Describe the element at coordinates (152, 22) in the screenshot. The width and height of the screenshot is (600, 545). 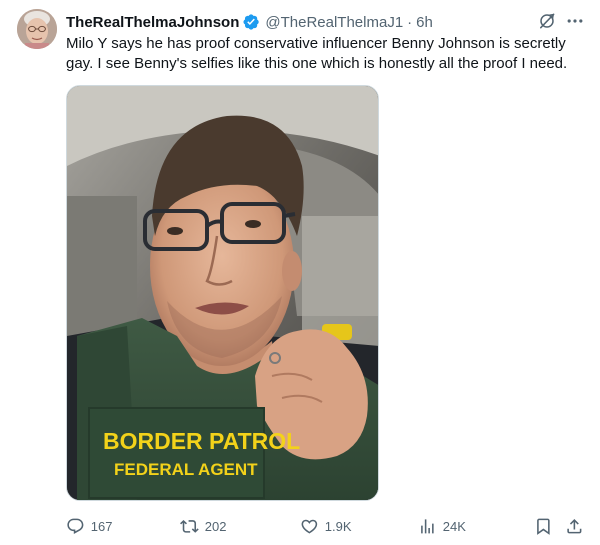
I see `author-display-name: TheRealThelmaJohnson` at that location.